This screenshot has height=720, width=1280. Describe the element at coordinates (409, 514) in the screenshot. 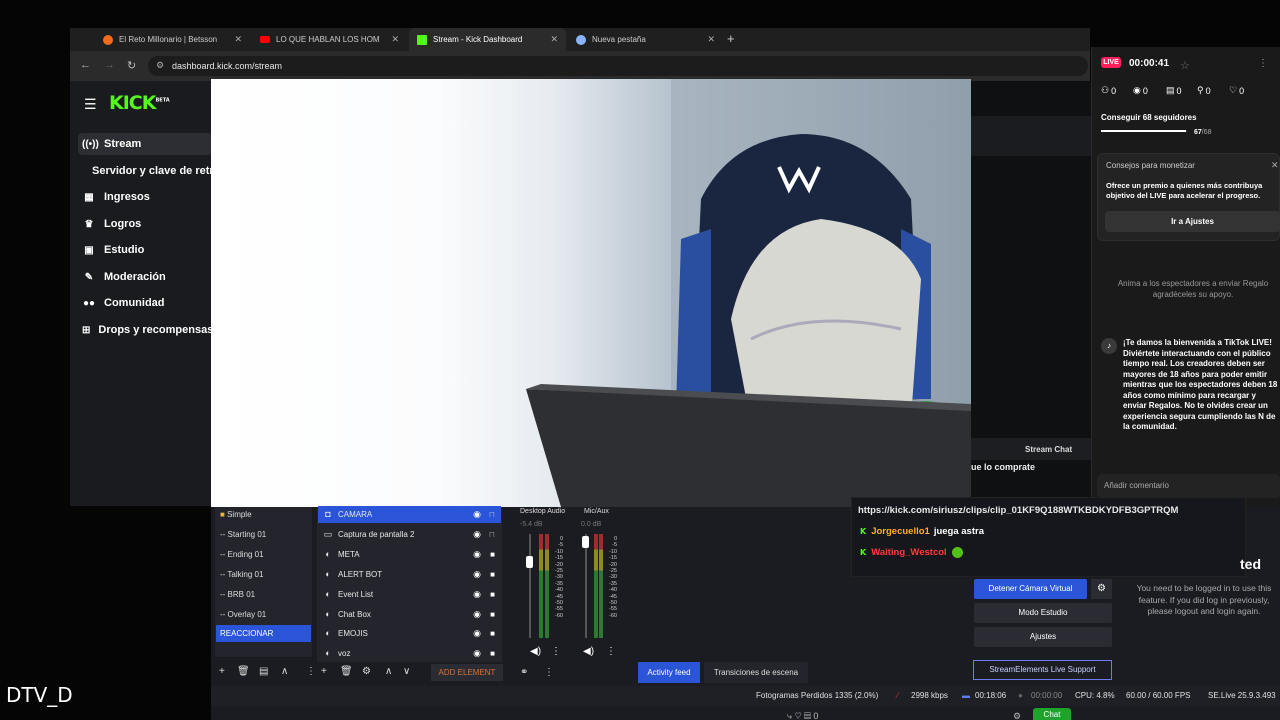

I see `source-item-camara: ◘ CAMARA ◉ ⊓` at that location.